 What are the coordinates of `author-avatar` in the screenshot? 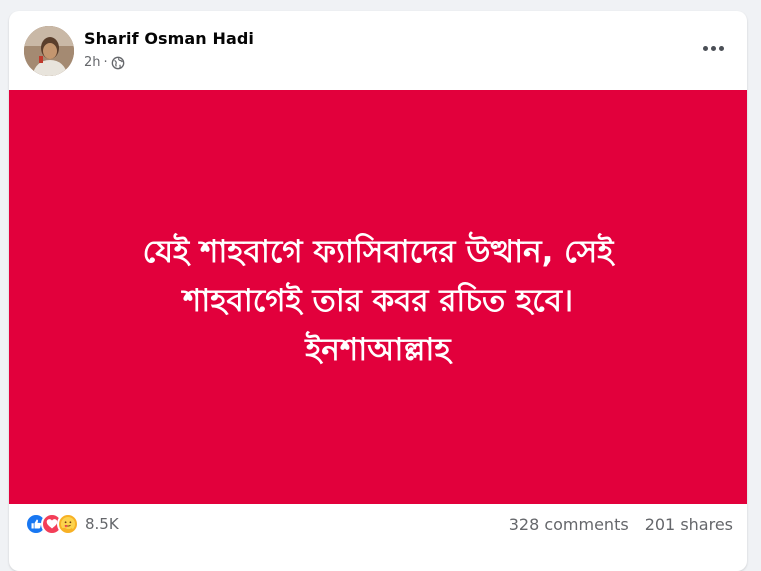 It's located at (49, 51).